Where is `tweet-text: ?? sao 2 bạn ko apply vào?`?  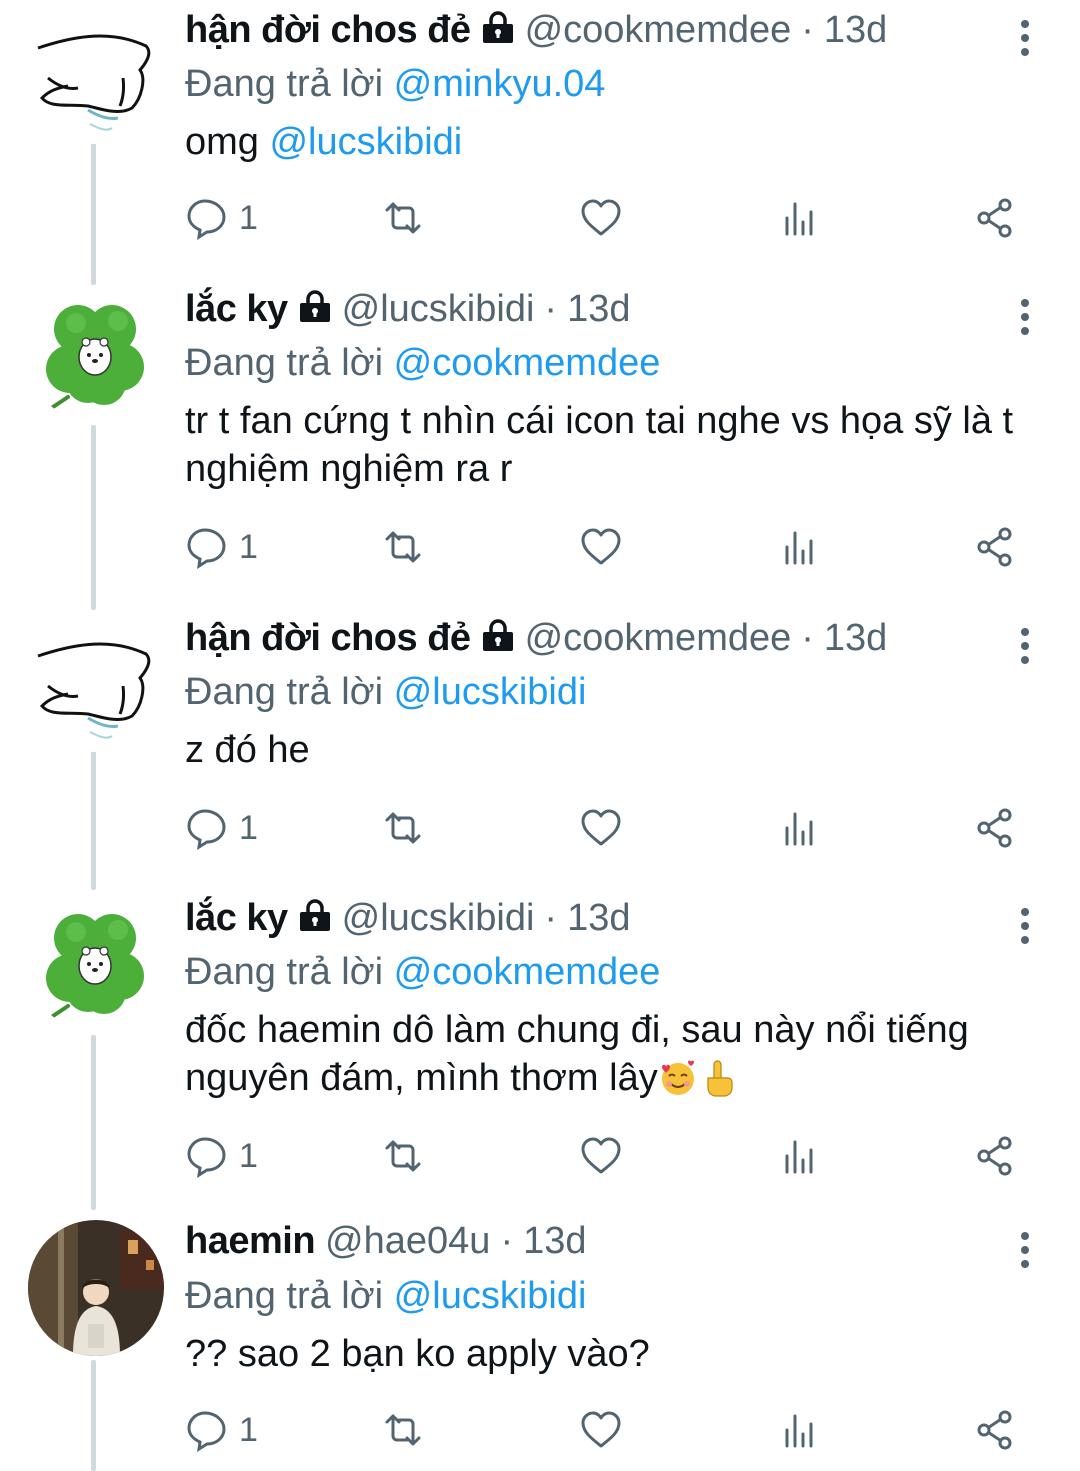 tweet-text: ?? sao 2 bạn ko apply vào? is located at coordinates (417, 1354).